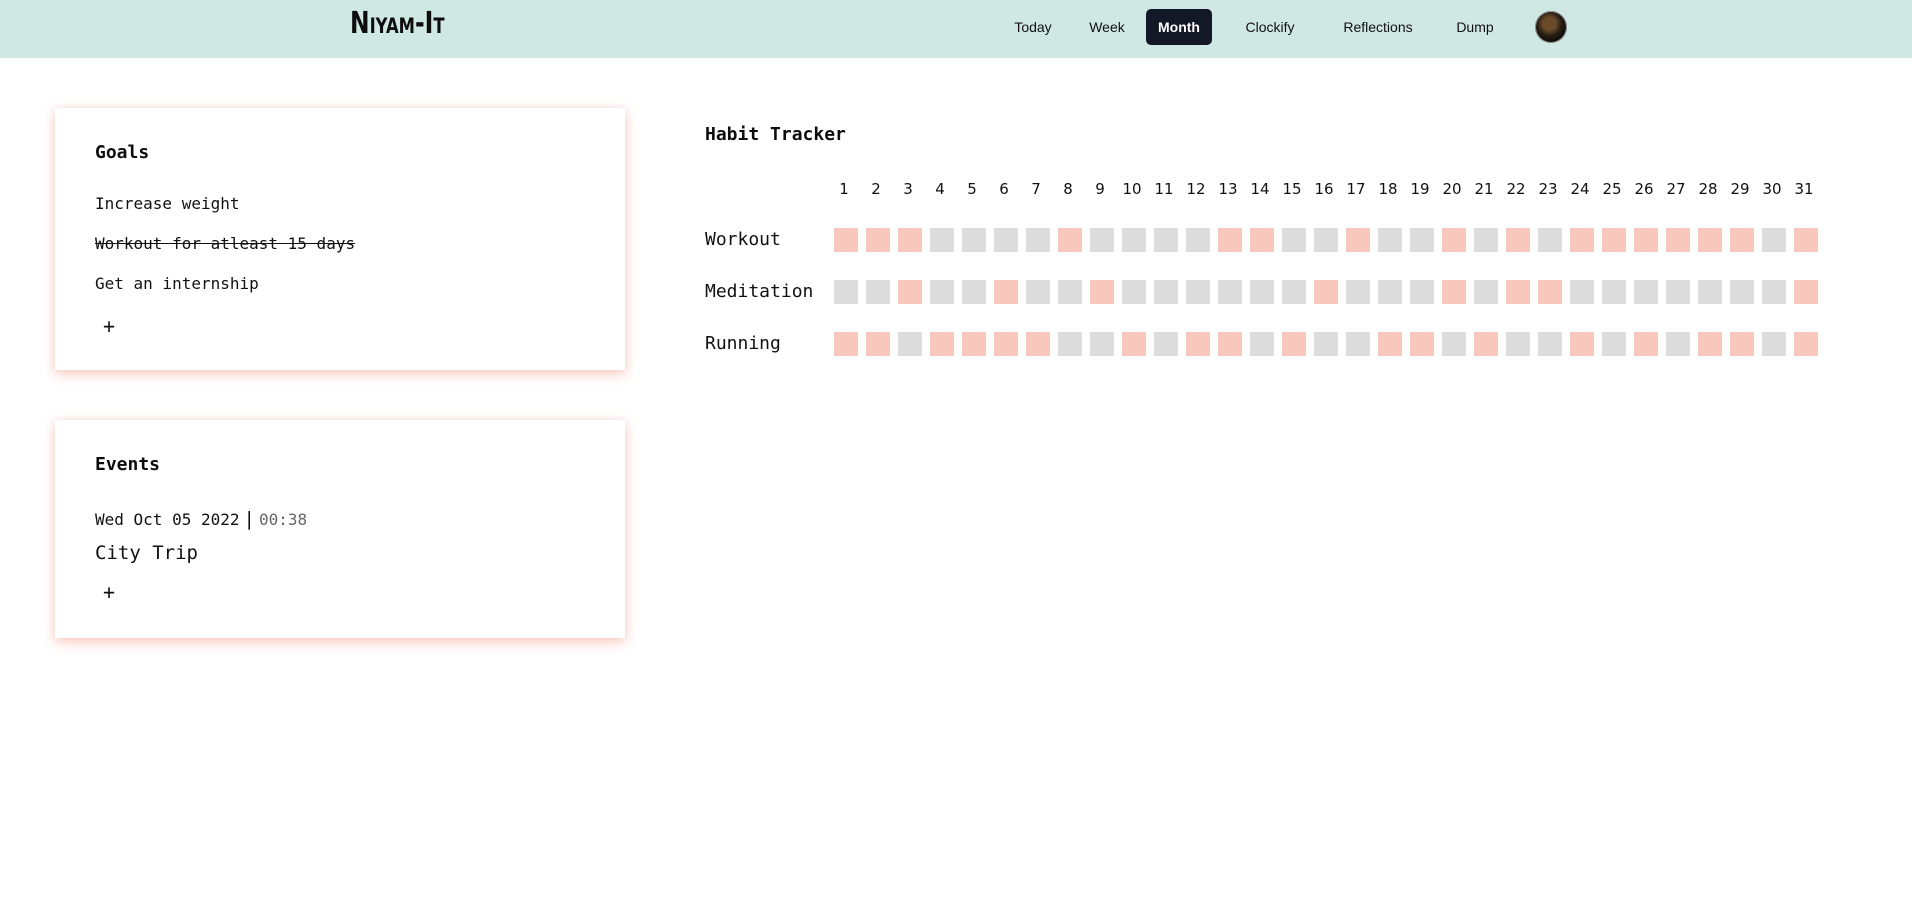  What do you see at coordinates (397, 23) in the screenshot?
I see `brand-logo: Niyam-It` at bounding box center [397, 23].